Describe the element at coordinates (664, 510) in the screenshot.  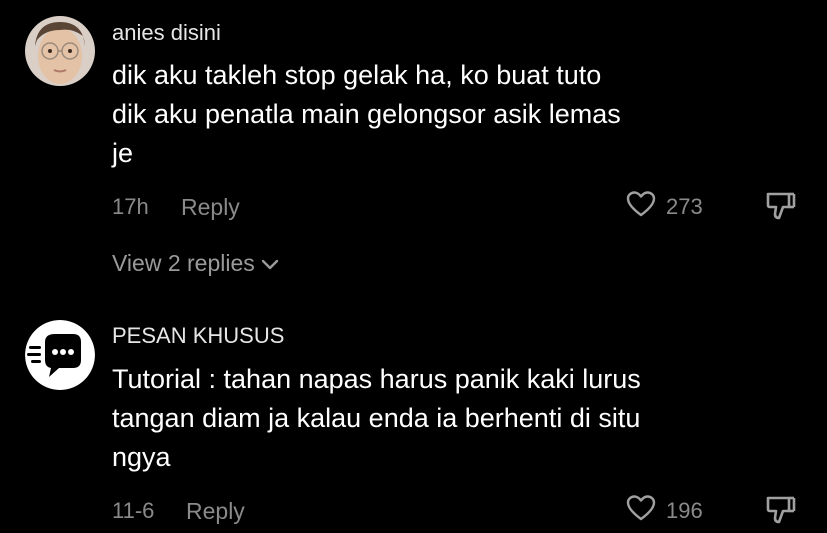
I see `like-button: 196` at that location.